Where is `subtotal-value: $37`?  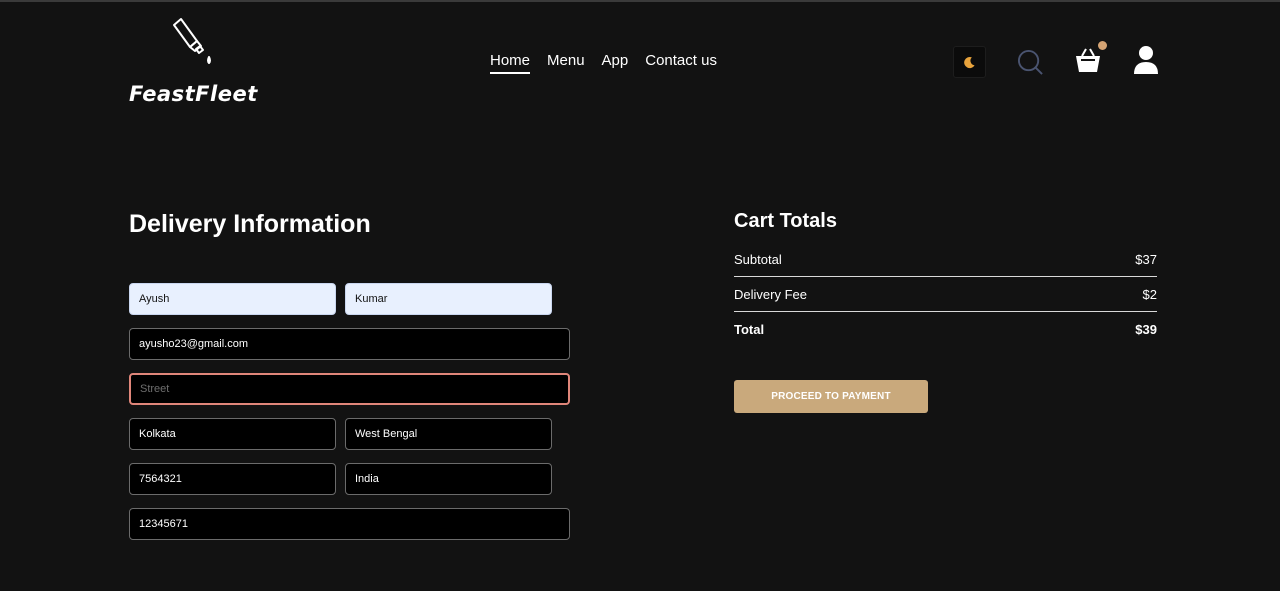
subtotal-value: $37 is located at coordinates (1146, 259).